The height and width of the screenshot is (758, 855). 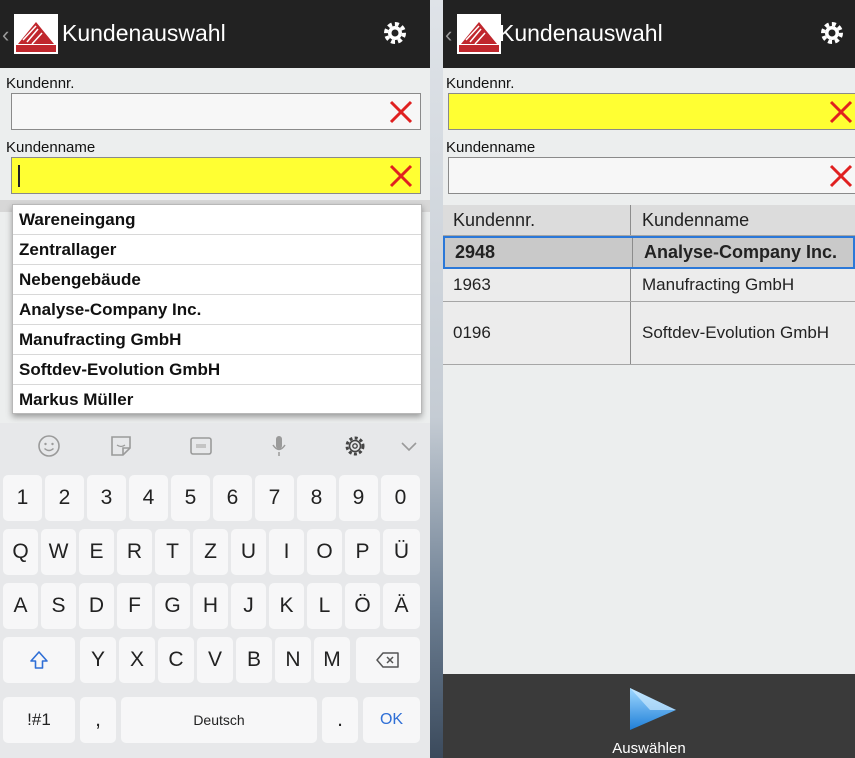 I want to click on key: 7, so click(x=274, y=498).